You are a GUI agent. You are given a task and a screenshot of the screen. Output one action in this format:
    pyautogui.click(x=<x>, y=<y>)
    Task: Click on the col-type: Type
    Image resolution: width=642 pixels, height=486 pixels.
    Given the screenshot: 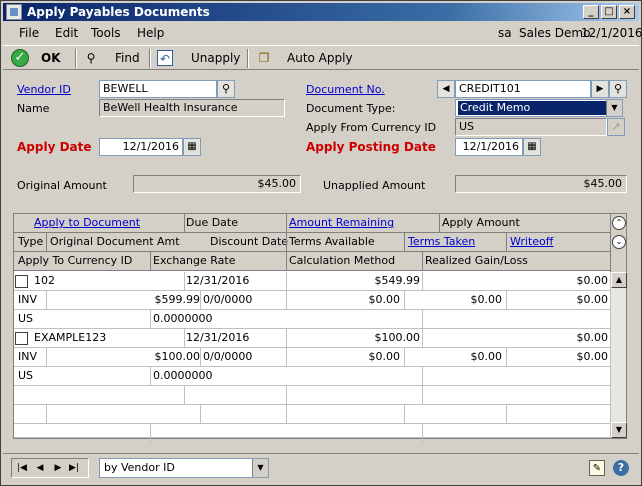 What is the action you would take?
    pyautogui.click(x=31, y=241)
    